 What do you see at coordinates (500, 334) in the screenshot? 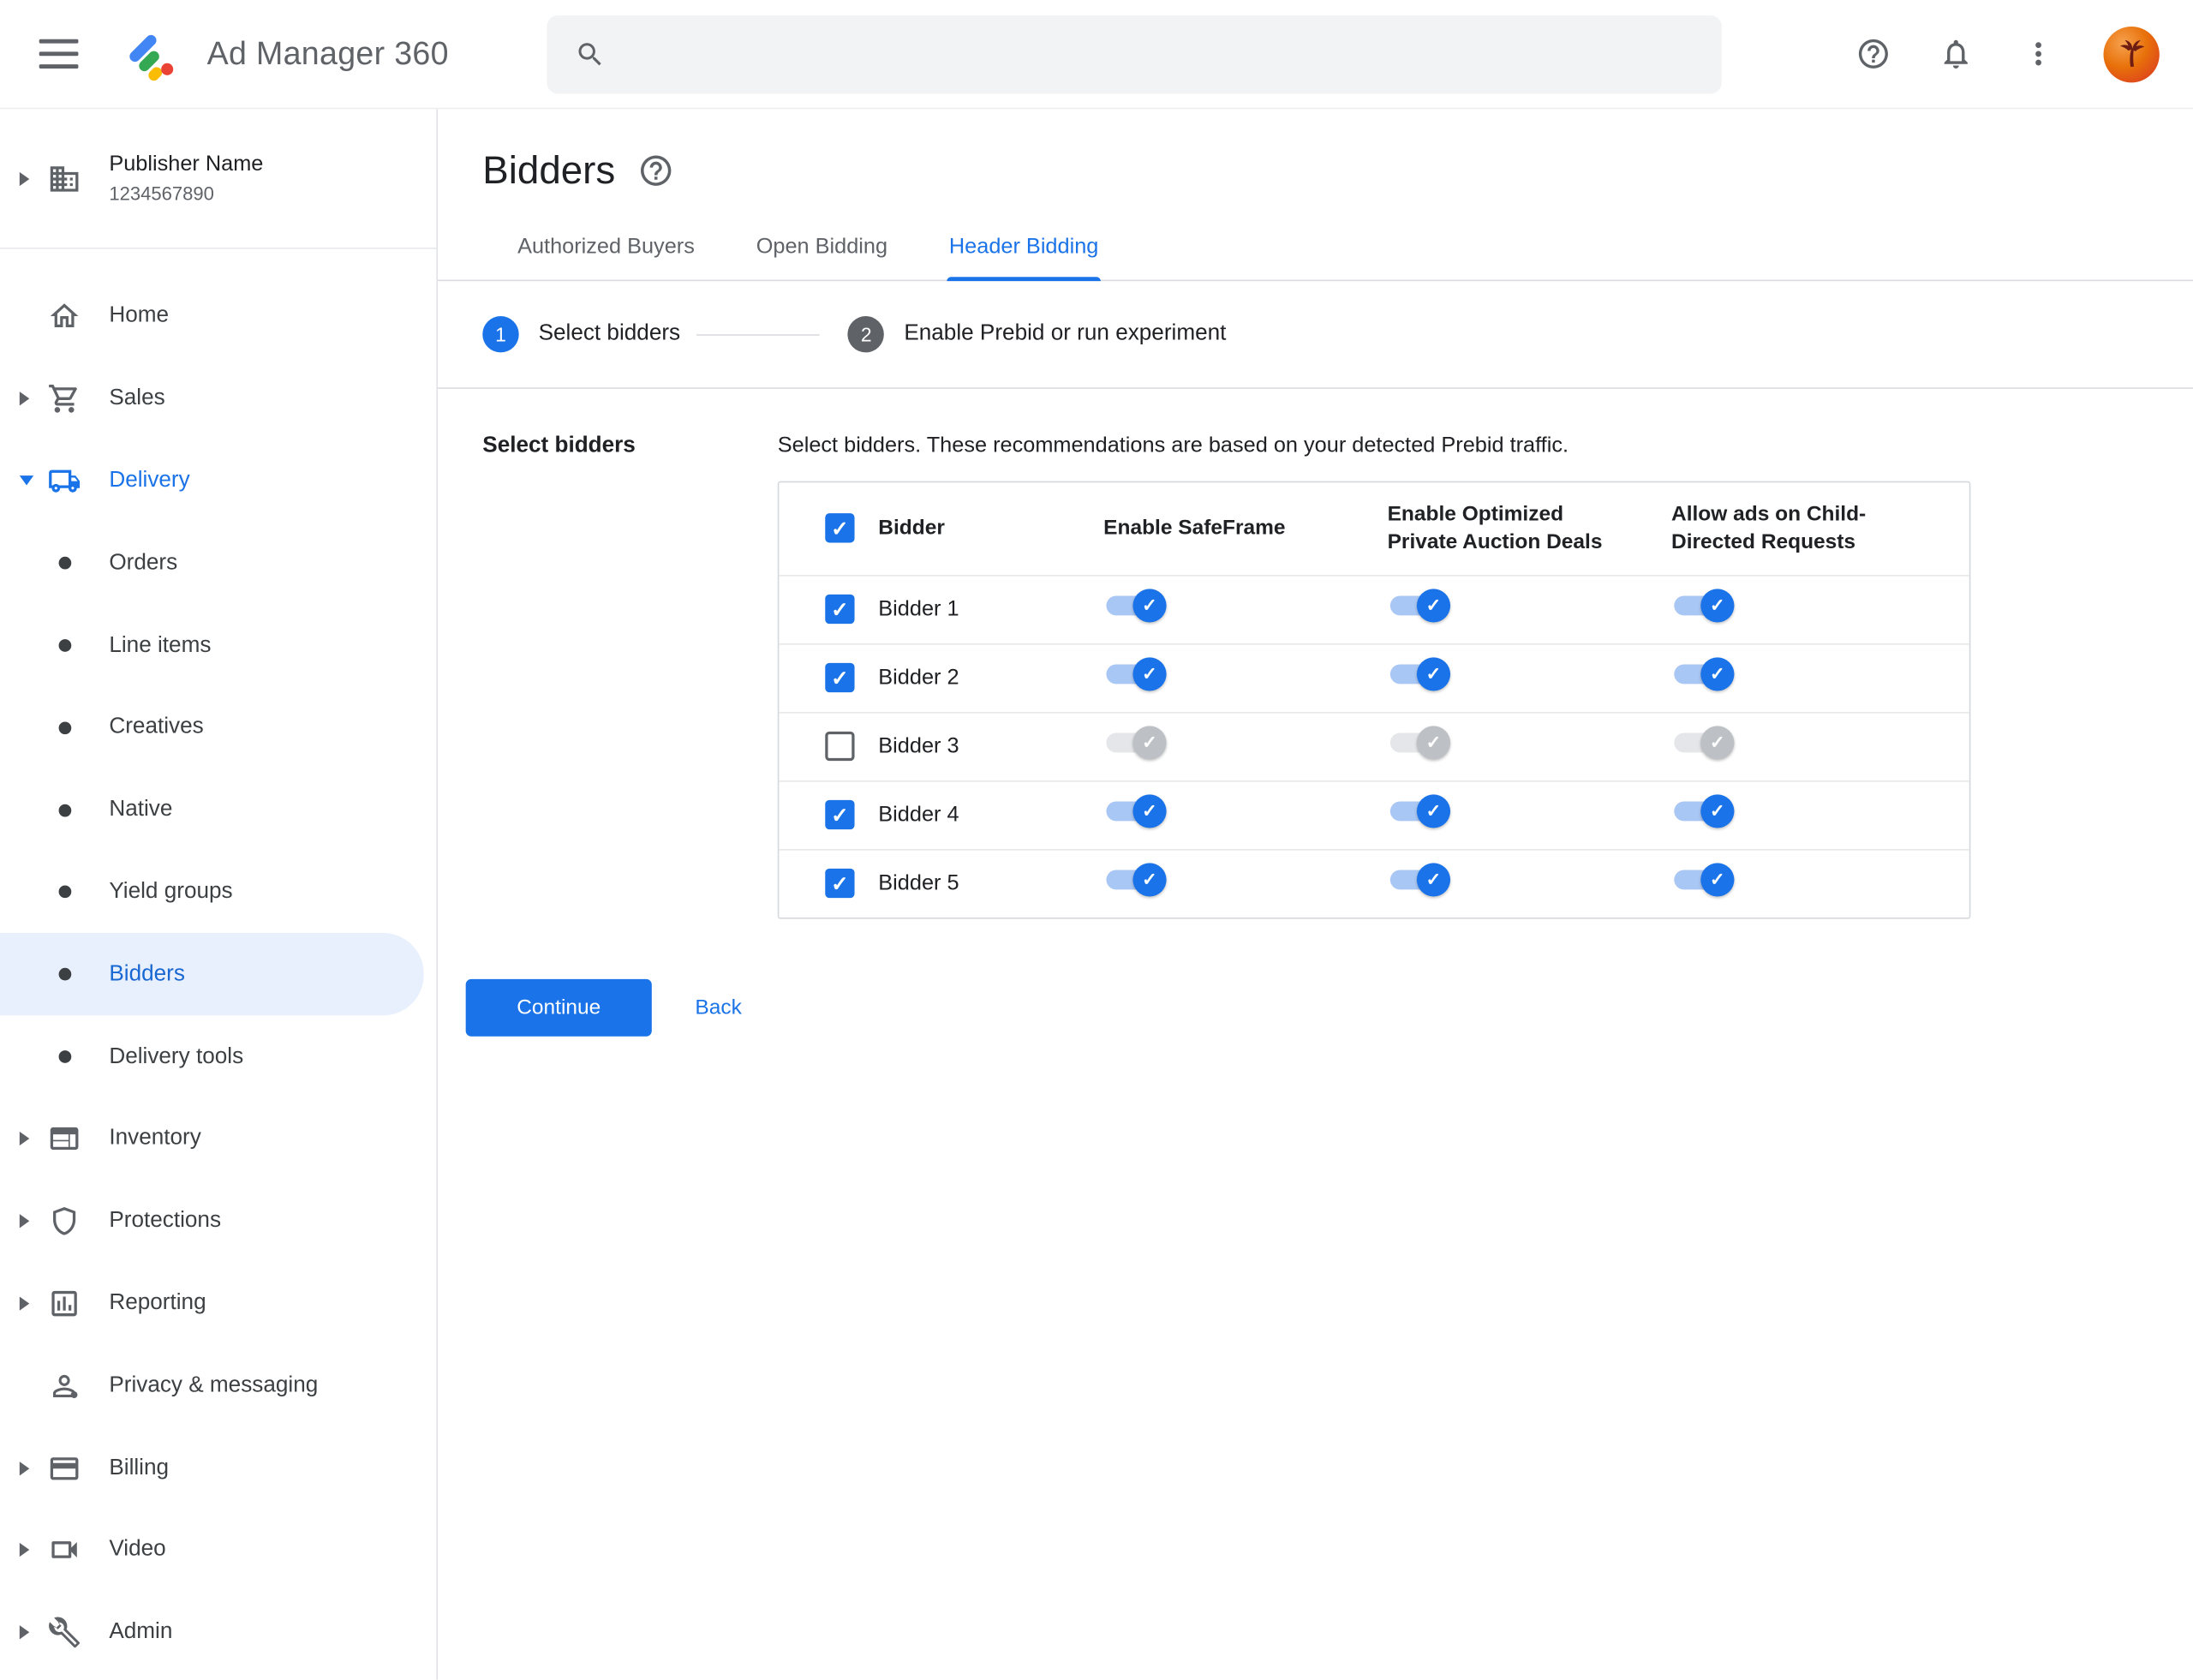
I see `step-1-indicator: 1` at bounding box center [500, 334].